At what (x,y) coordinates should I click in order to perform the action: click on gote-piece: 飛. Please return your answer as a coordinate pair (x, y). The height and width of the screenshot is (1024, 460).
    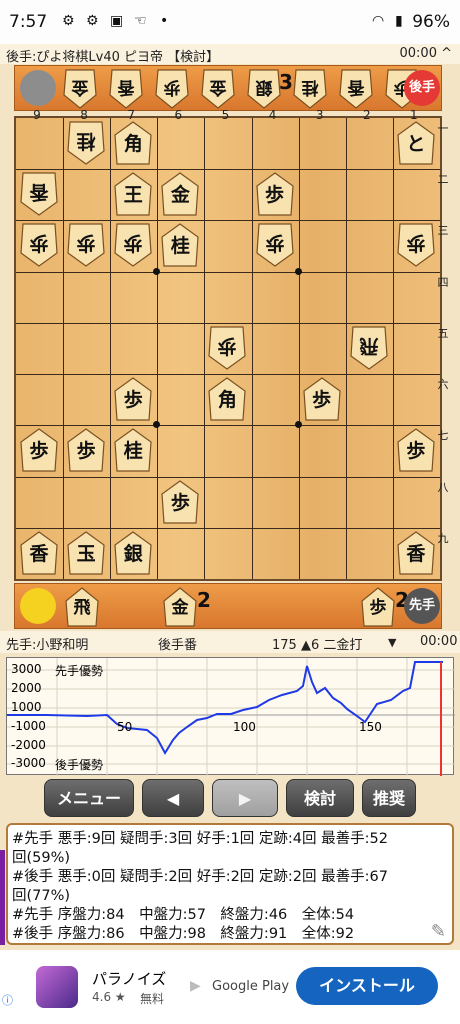
    Looking at the image, I should click on (369, 348).